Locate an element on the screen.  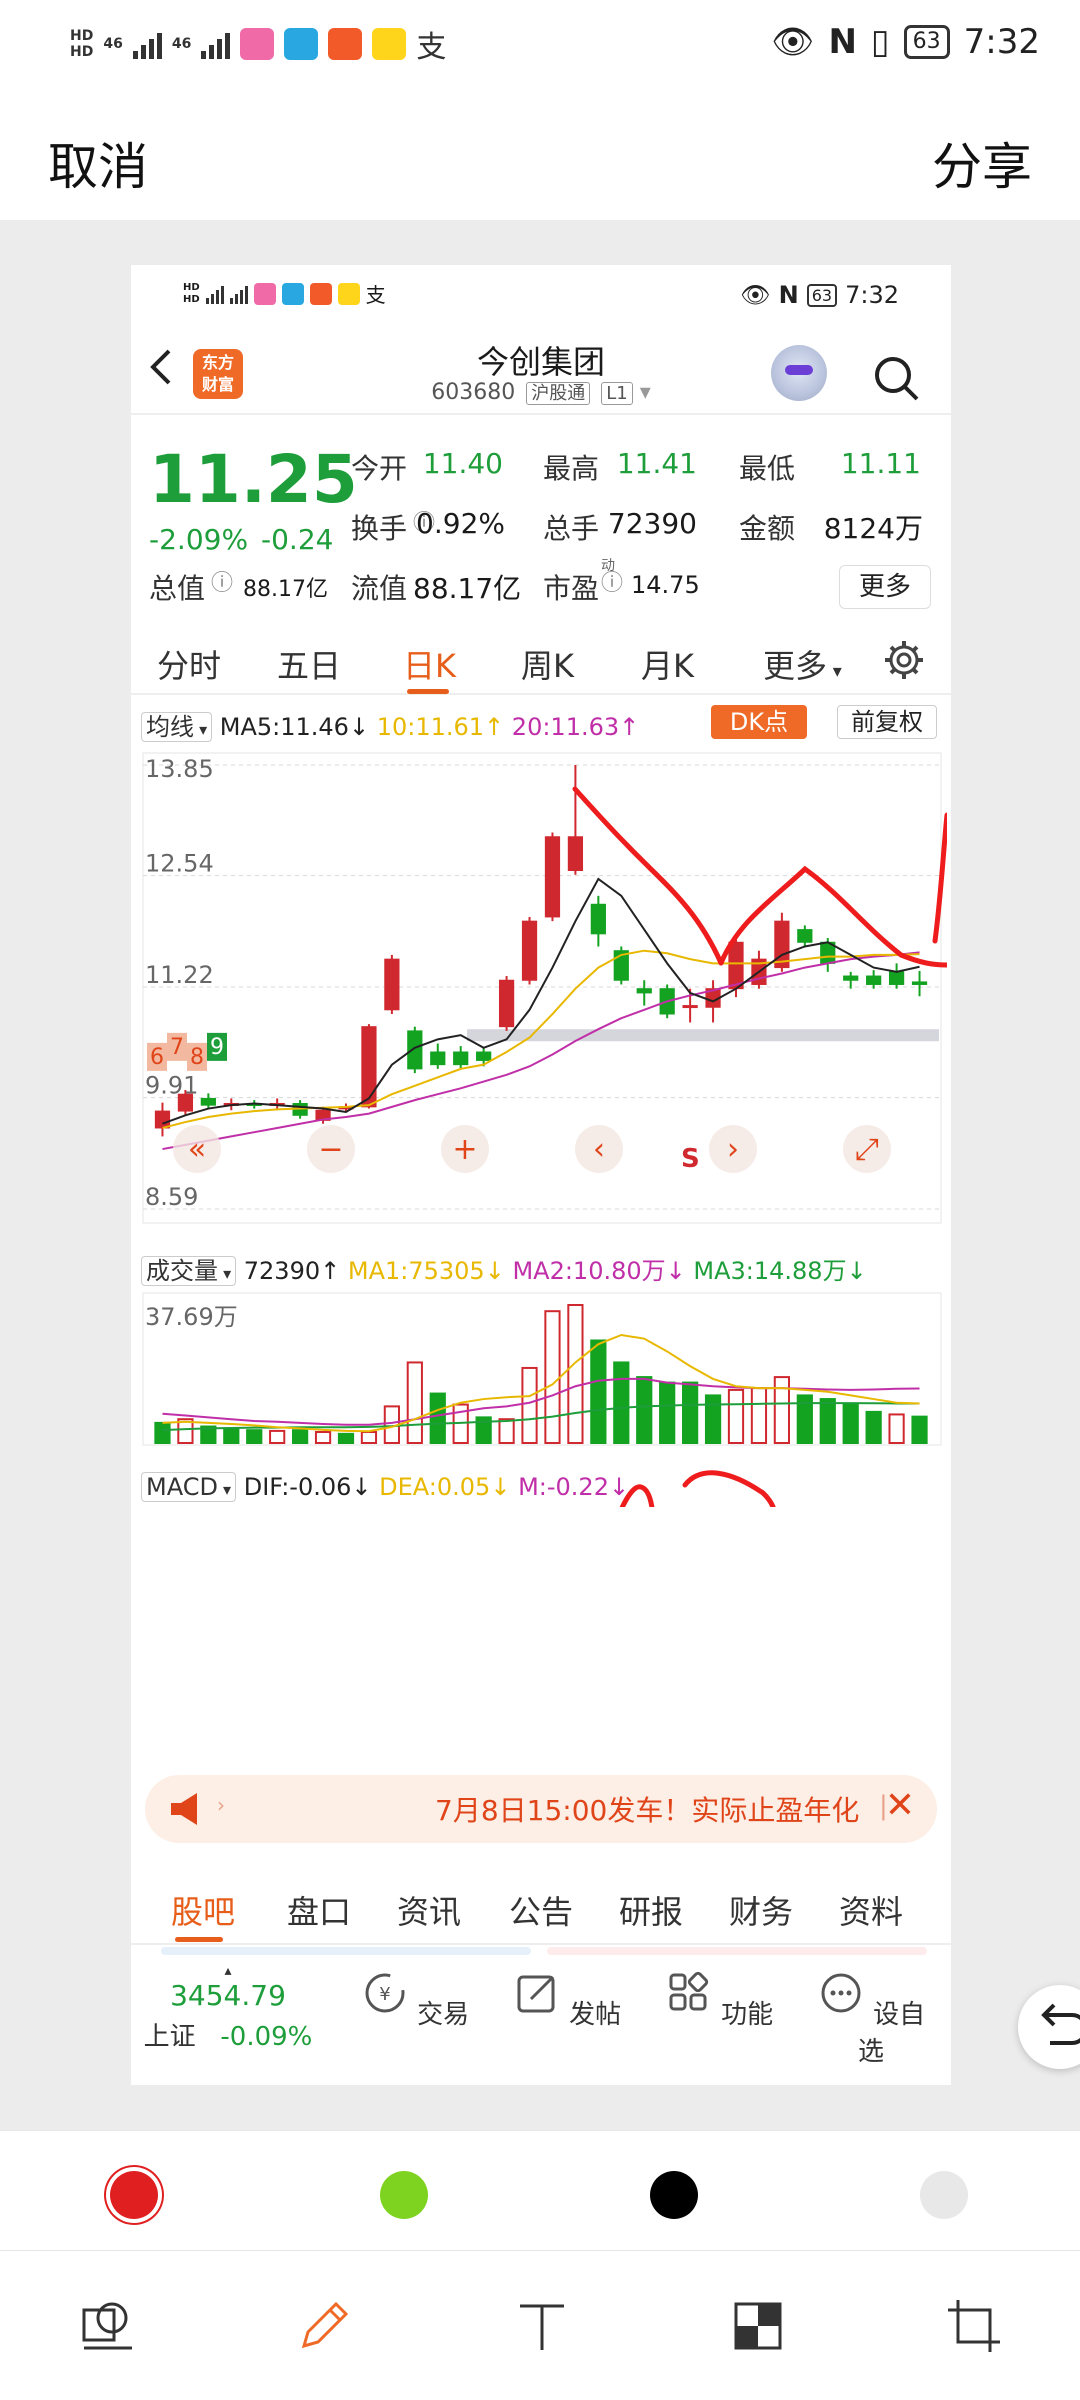
tab-research: 研报 is located at coordinates (651, 1910).